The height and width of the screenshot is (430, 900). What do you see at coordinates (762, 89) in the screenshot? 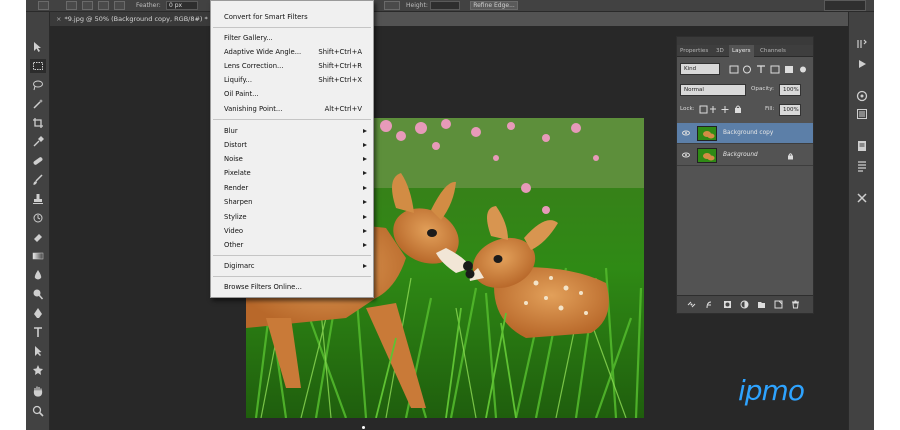
I see `opacity-label: Opacity:` at bounding box center [762, 89].